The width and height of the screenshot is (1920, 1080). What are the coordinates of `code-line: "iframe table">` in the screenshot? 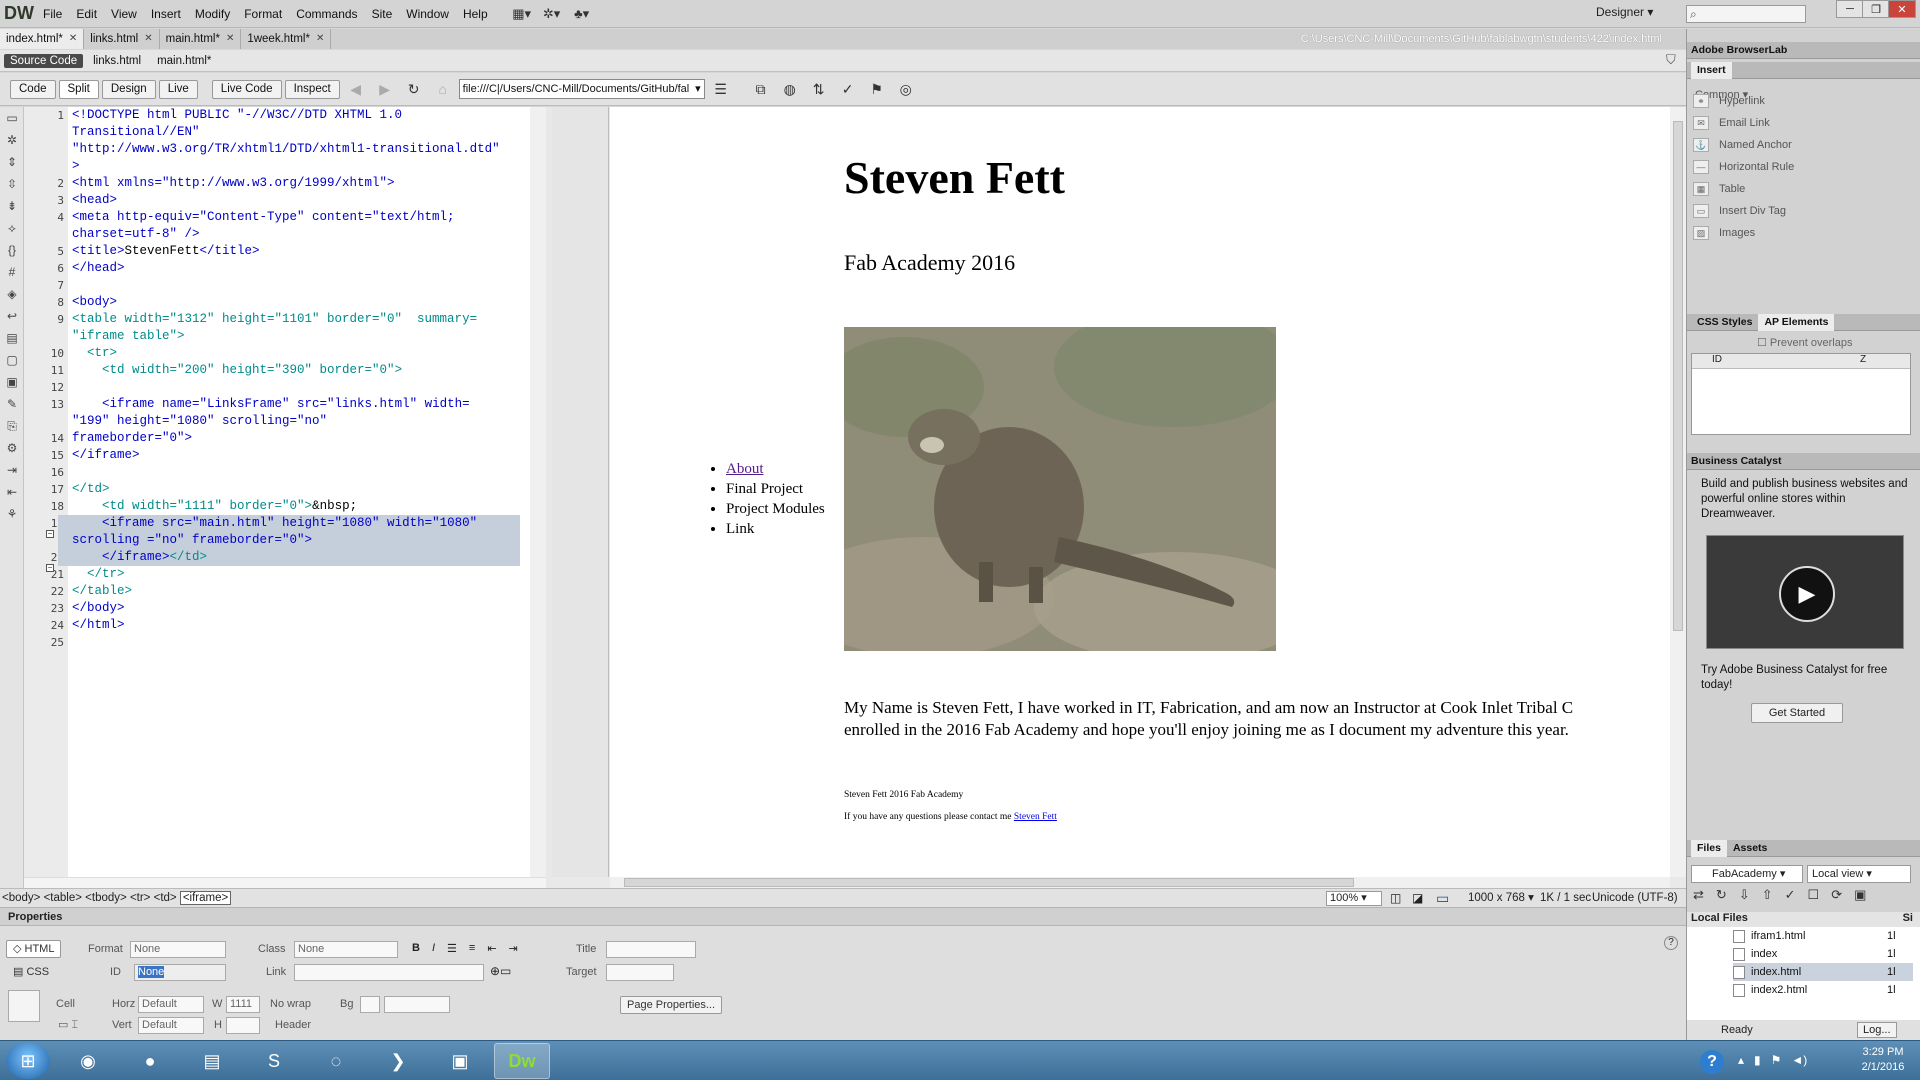 It's located at (128, 336).